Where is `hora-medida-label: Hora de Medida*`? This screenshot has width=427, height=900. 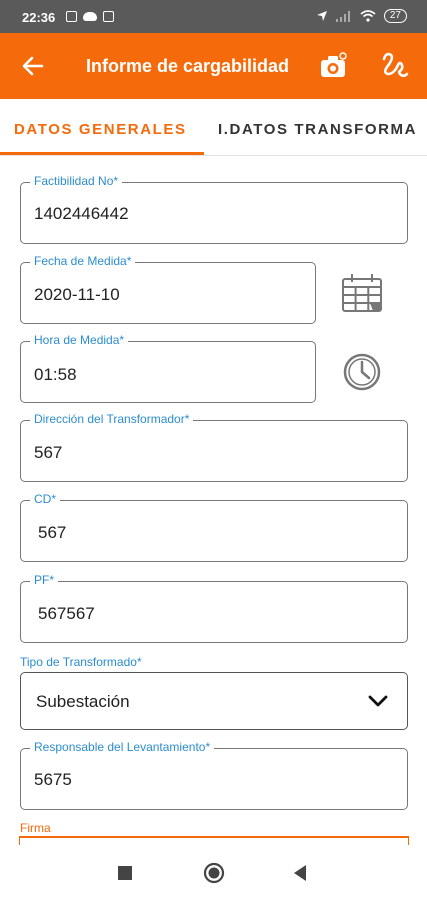
hora-medida-label: Hora de Medida* is located at coordinates (79, 340).